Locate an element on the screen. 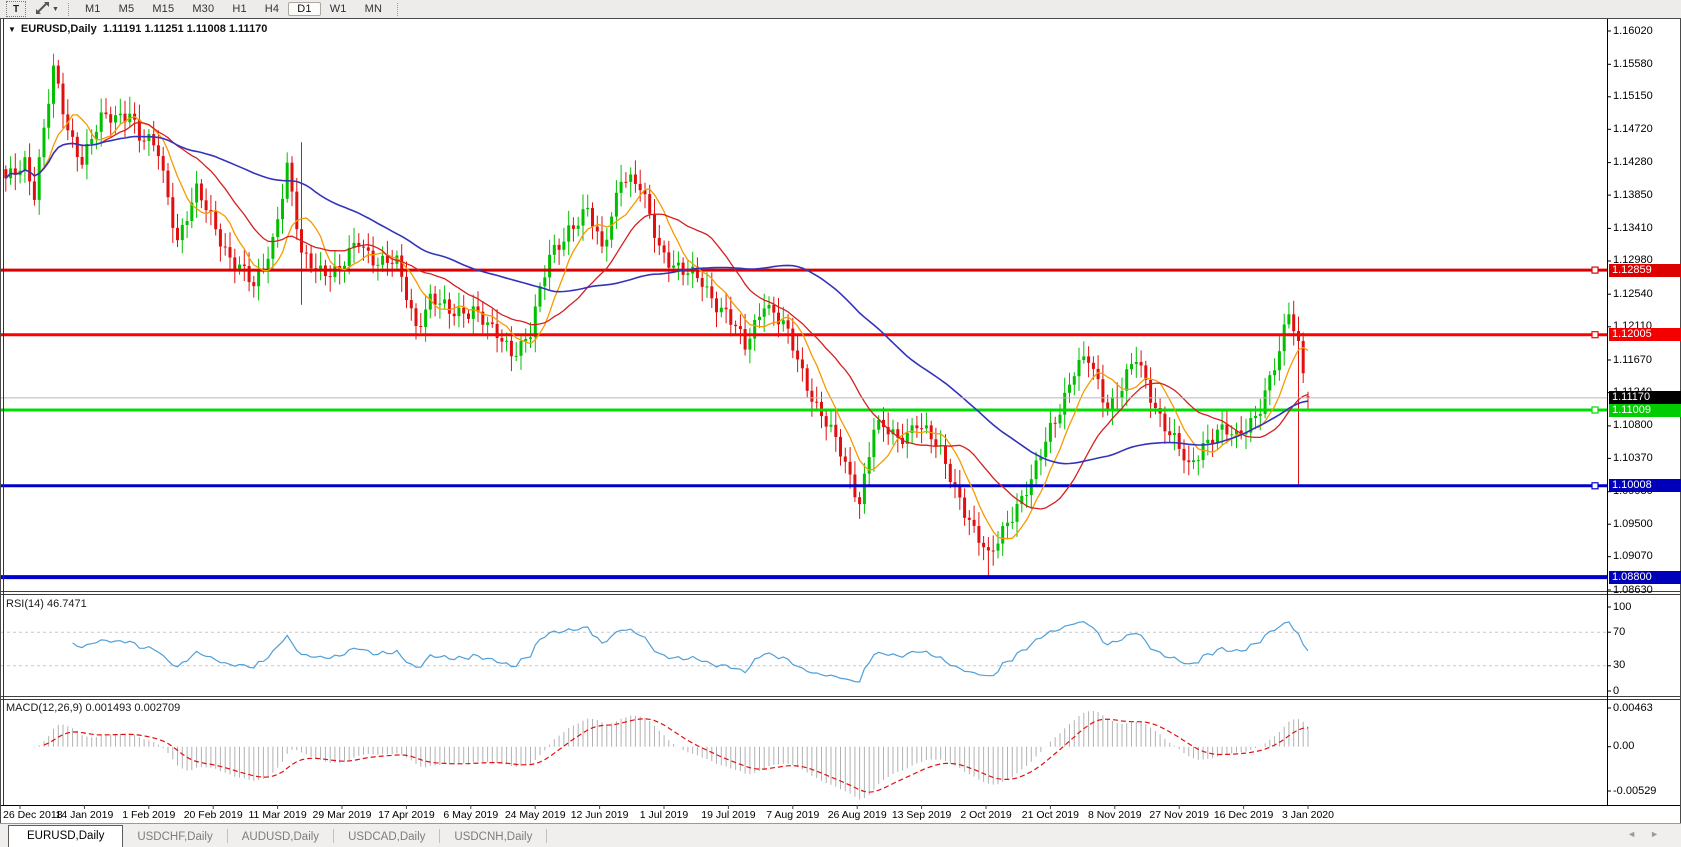  timeframe-button-M30: M30 is located at coordinates (203, 9).